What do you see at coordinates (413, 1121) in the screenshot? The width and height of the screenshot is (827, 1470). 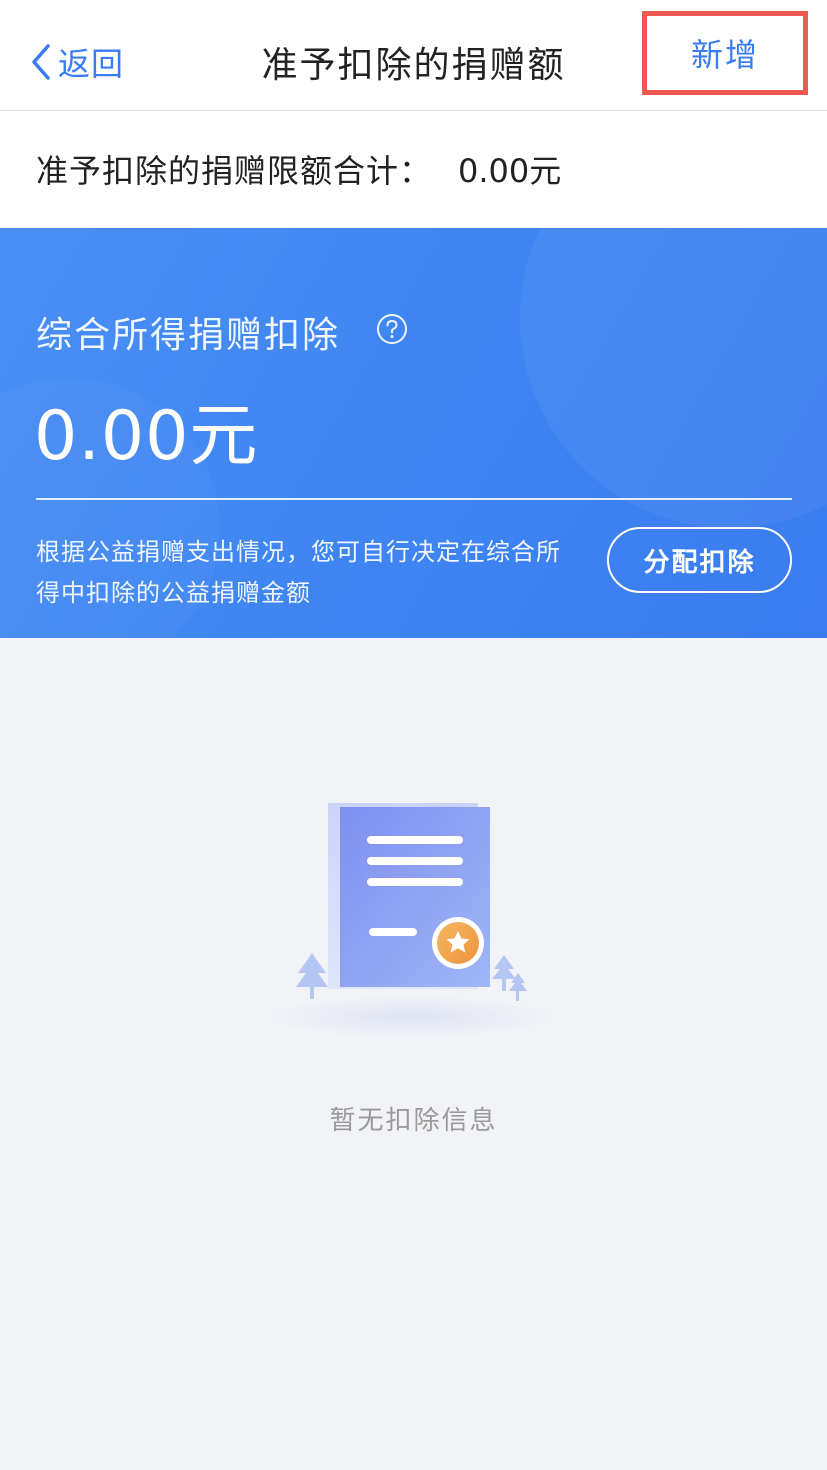 I see `empty-state-message: 暂无扣除信息` at bounding box center [413, 1121].